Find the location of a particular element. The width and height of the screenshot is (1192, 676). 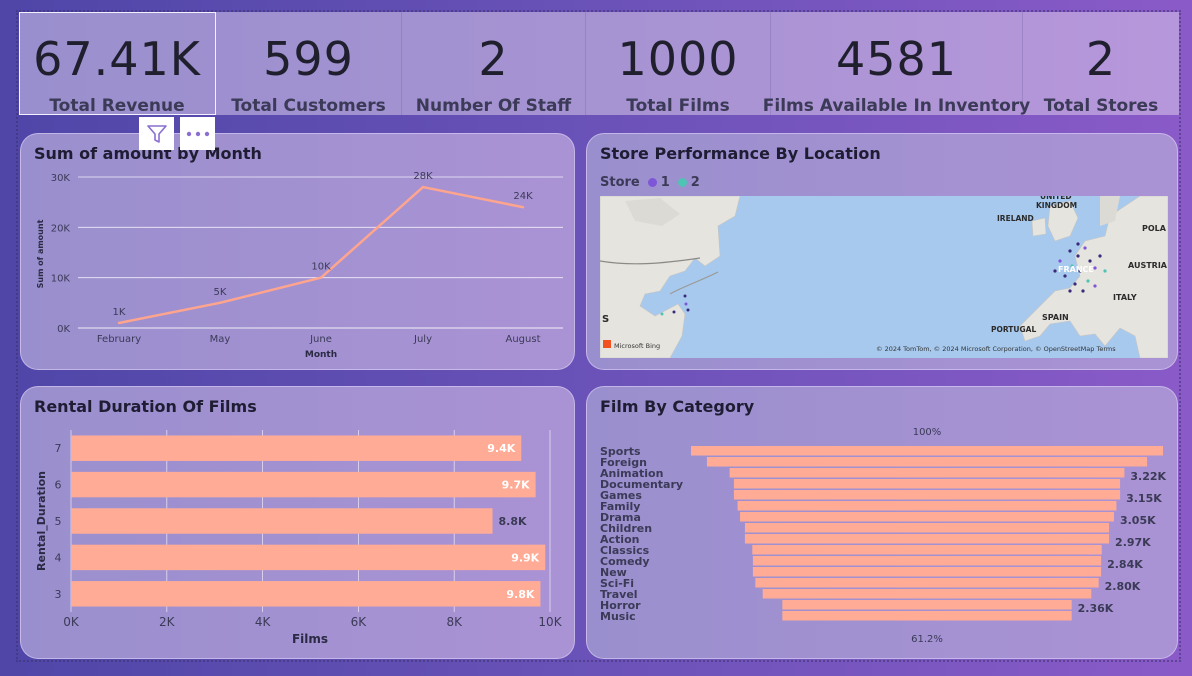

visual-header-icons is located at coordinates (177, 133).